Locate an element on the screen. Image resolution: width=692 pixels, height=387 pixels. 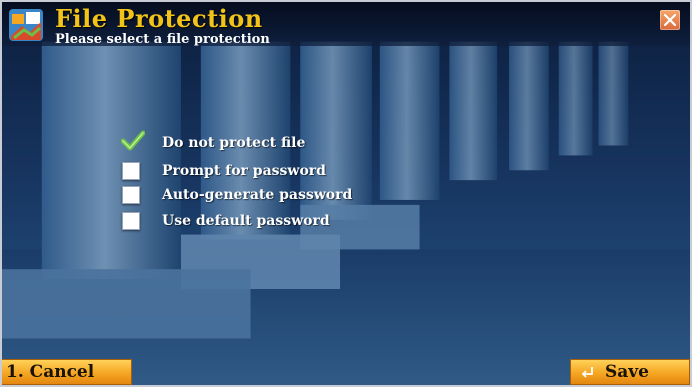
option-label: Auto-generate password is located at coordinates (257, 195).